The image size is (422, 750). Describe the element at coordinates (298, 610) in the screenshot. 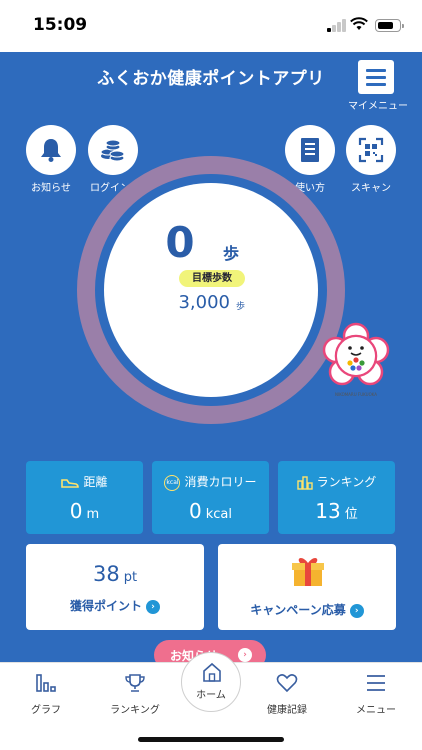

I see `campaign-link-label: キャンペーン応募` at that location.